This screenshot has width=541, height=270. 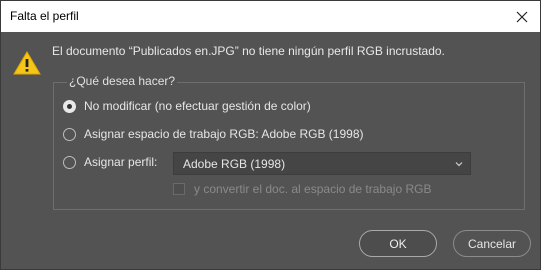 What do you see at coordinates (122, 81) in the screenshot?
I see `options-legend: ¿Qué desea hacer?` at bounding box center [122, 81].